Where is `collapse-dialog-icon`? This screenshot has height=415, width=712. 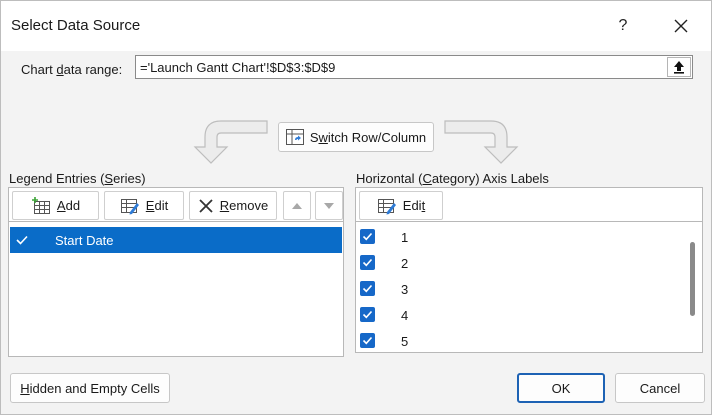
collapse-dialog-icon is located at coordinates (679, 67).